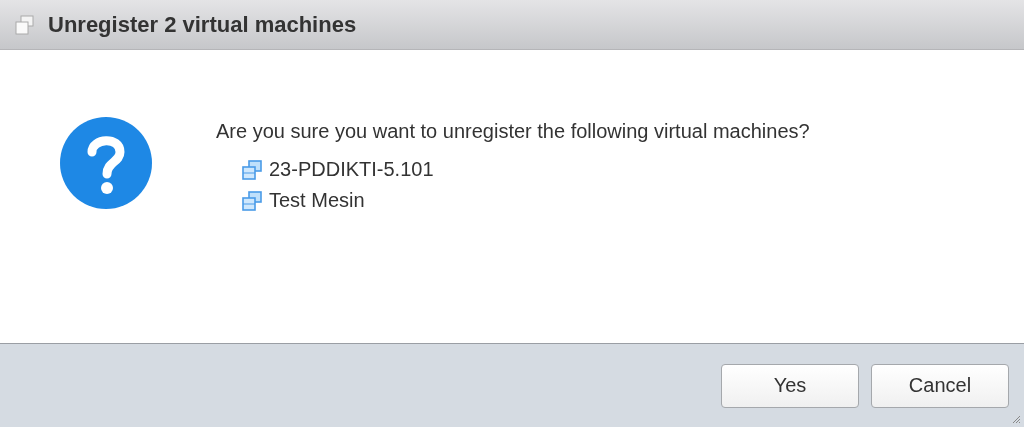 Image resolution: width=1024 pixels, height=427 pixels. I want to click on question-icon, so click(106, 163).